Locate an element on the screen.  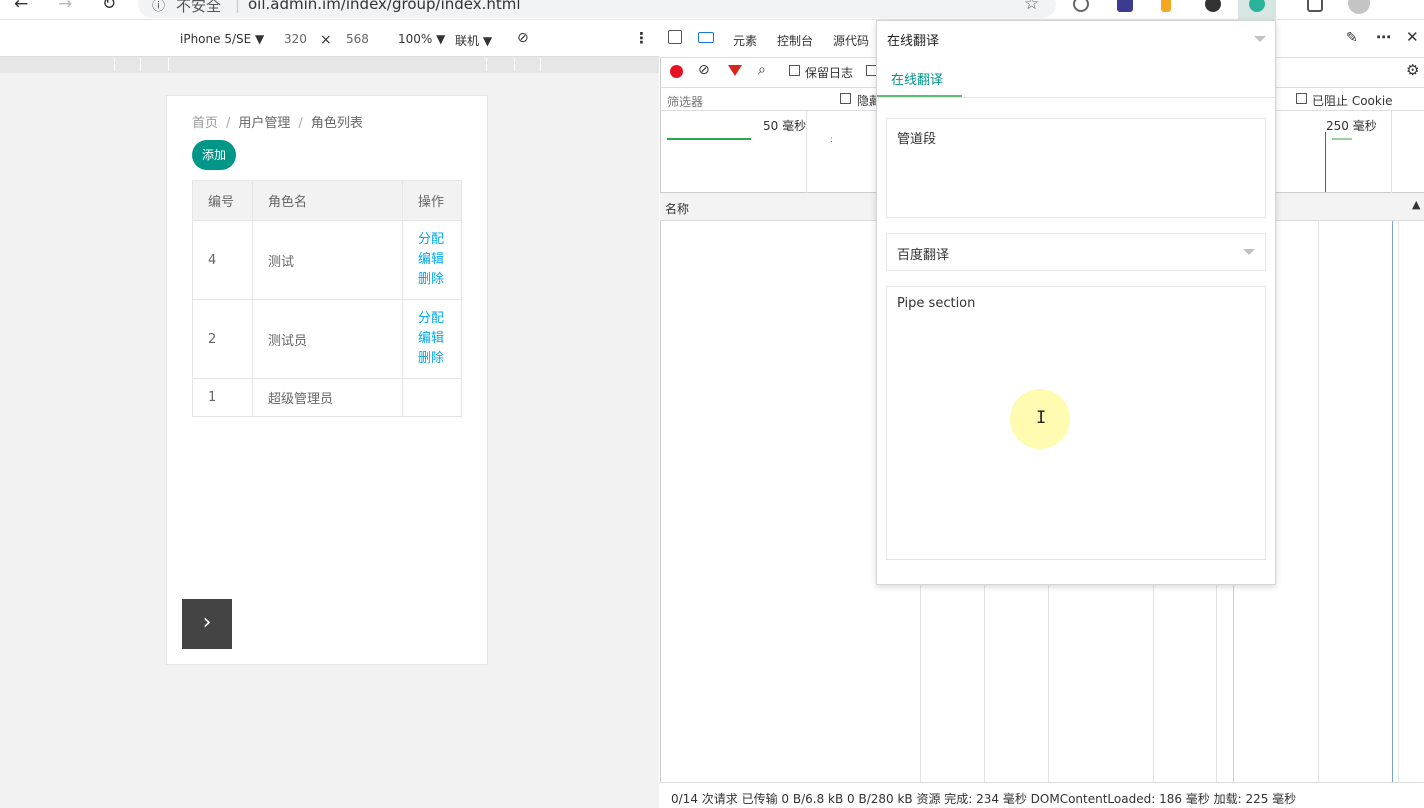
forward-icon: → is located at coordinates (65, 7).